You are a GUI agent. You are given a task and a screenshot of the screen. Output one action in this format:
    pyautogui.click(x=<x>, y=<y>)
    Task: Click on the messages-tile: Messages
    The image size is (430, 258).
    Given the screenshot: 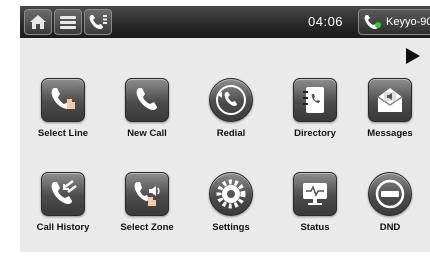 What is the action you would take?
    pyautogui.click(x=389, y=118)
    